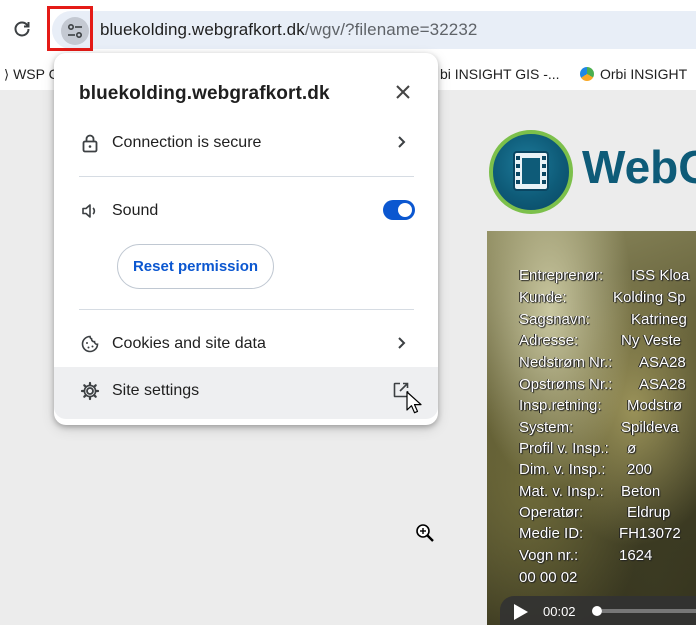  What do you see at coordinates (156, 390) in the screenshot?
I see `site-settings-label: Site settings` at bounding box center [156, 390].